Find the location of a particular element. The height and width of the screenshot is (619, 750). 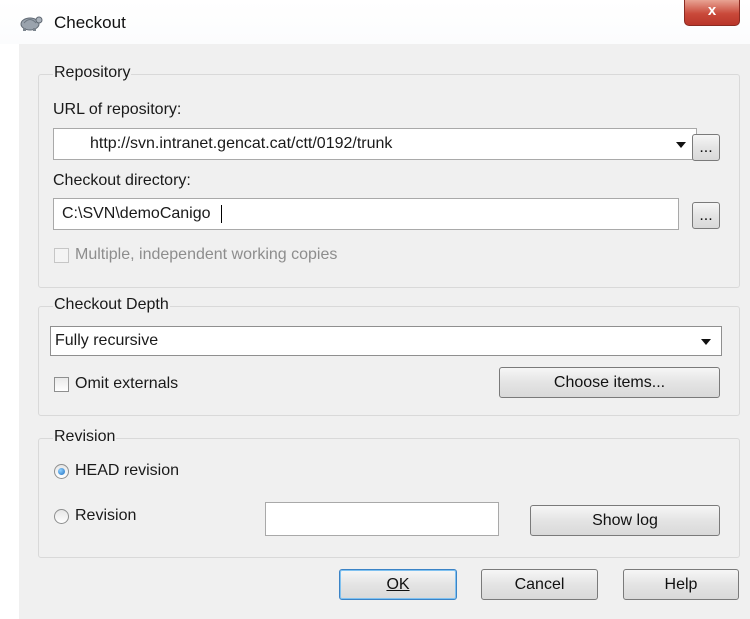

multiple-copies-checkbox is located at coordinates (61, 255).